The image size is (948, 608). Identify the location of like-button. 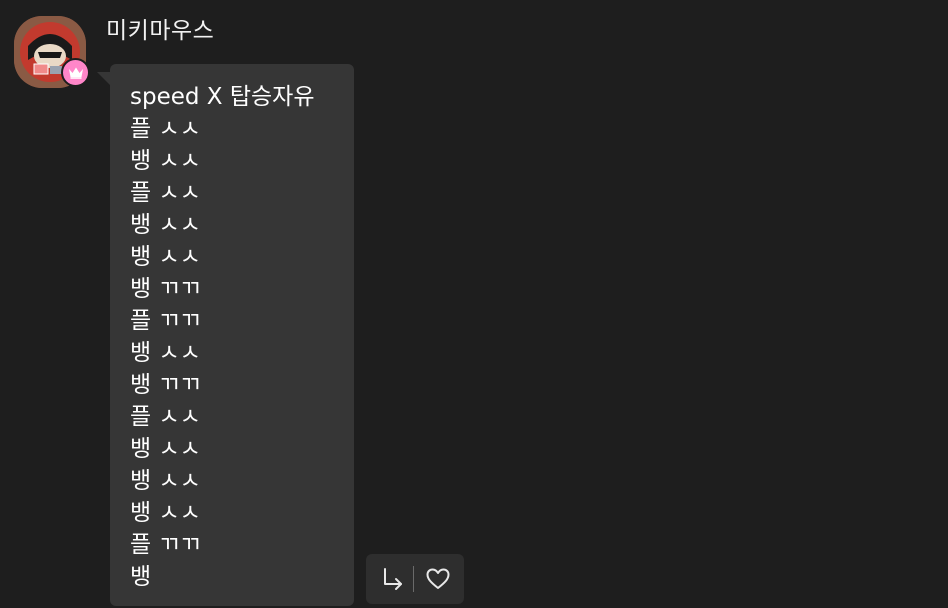
(438, 579).